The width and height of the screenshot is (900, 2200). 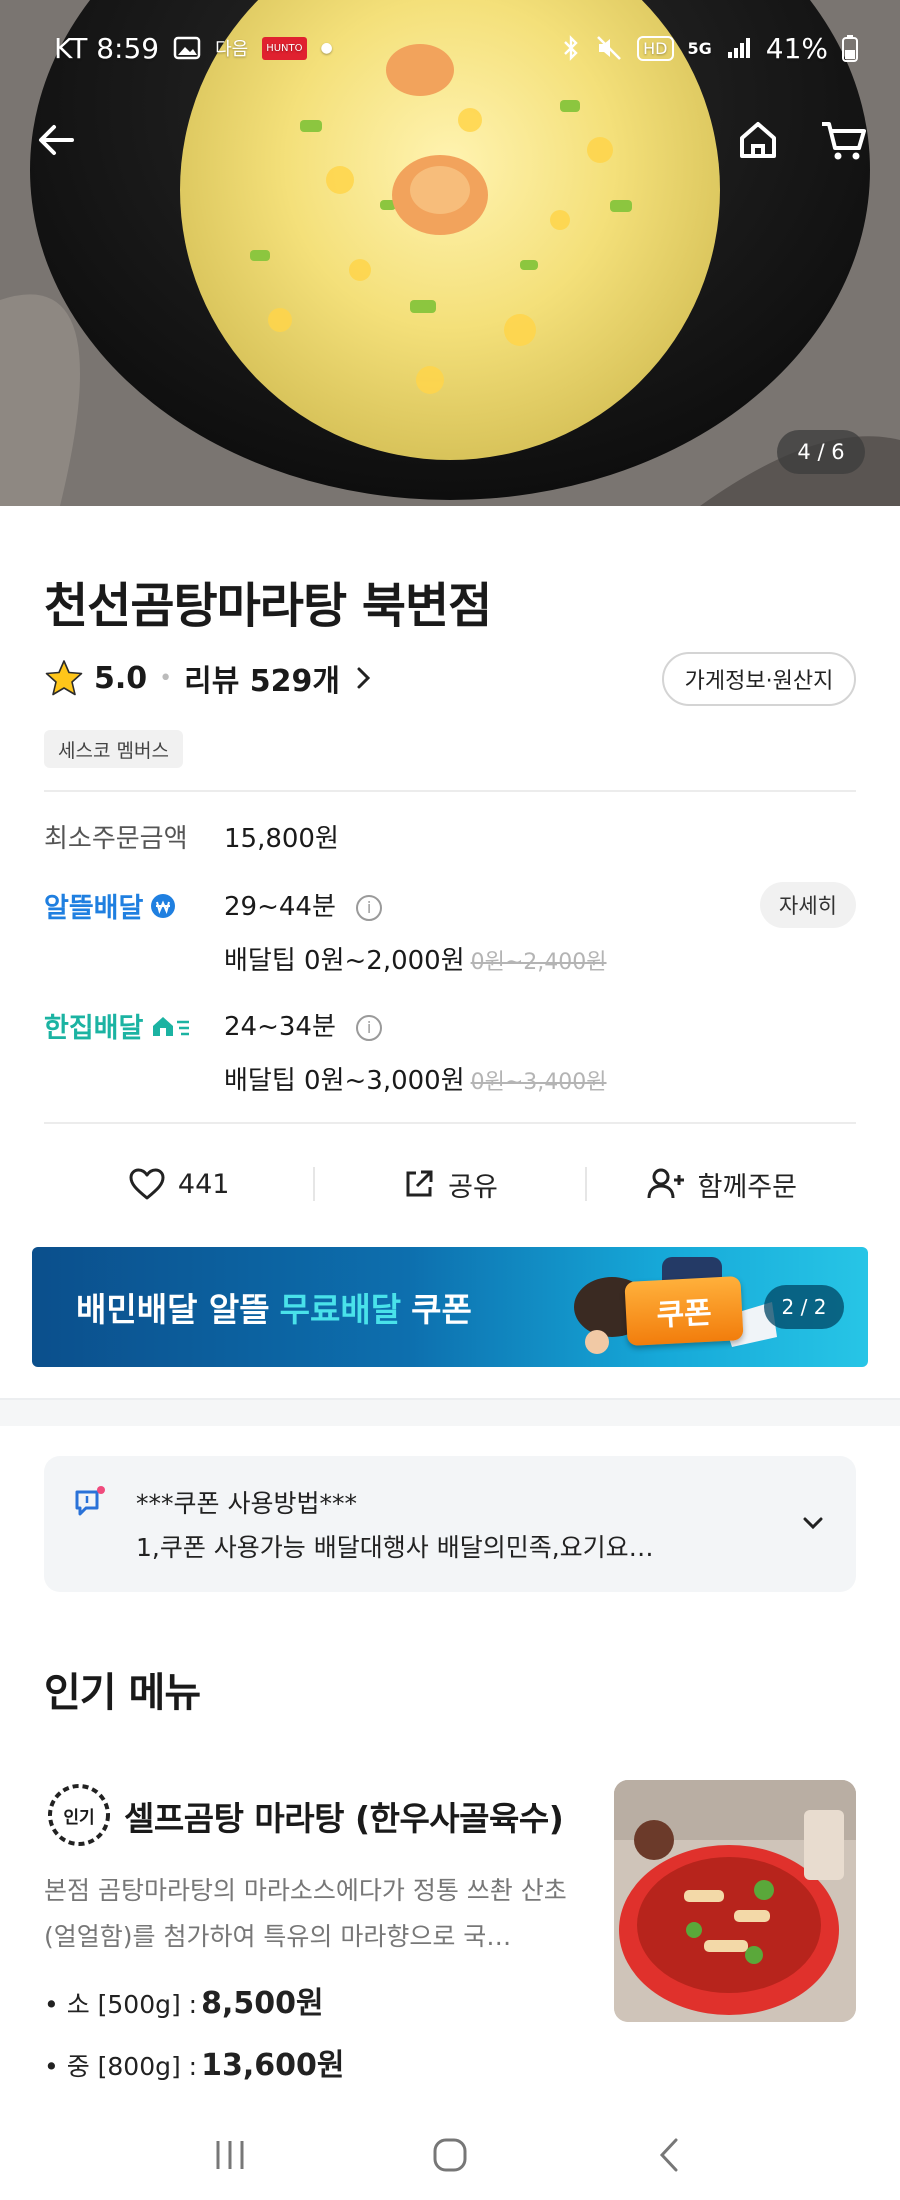 I want to click on popular-badge-label: 인기, so click(x=79, y=1817).